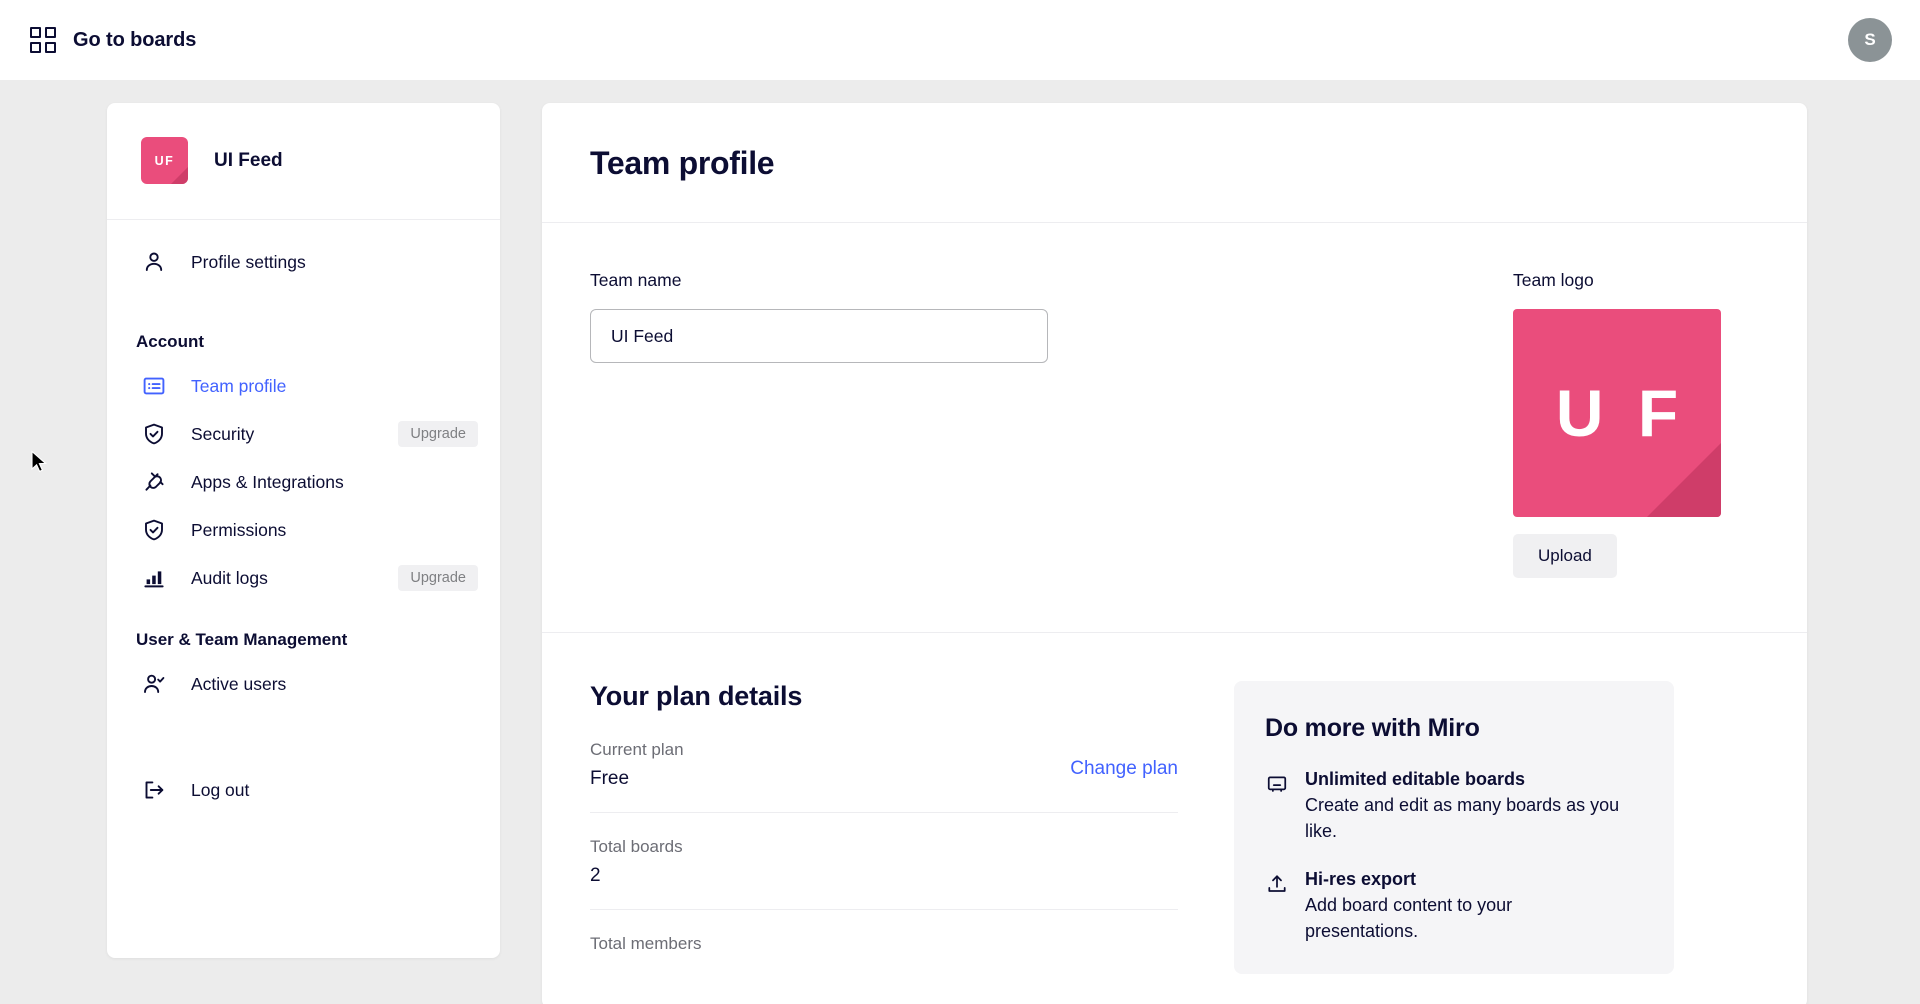 Image resolution: width=1920 pixels, height=1004 pixels. Describe the element at coordinates (884, 776) in the screenshot. I see `plan-row-current-plan: Current plan Free Change plan` at that location.